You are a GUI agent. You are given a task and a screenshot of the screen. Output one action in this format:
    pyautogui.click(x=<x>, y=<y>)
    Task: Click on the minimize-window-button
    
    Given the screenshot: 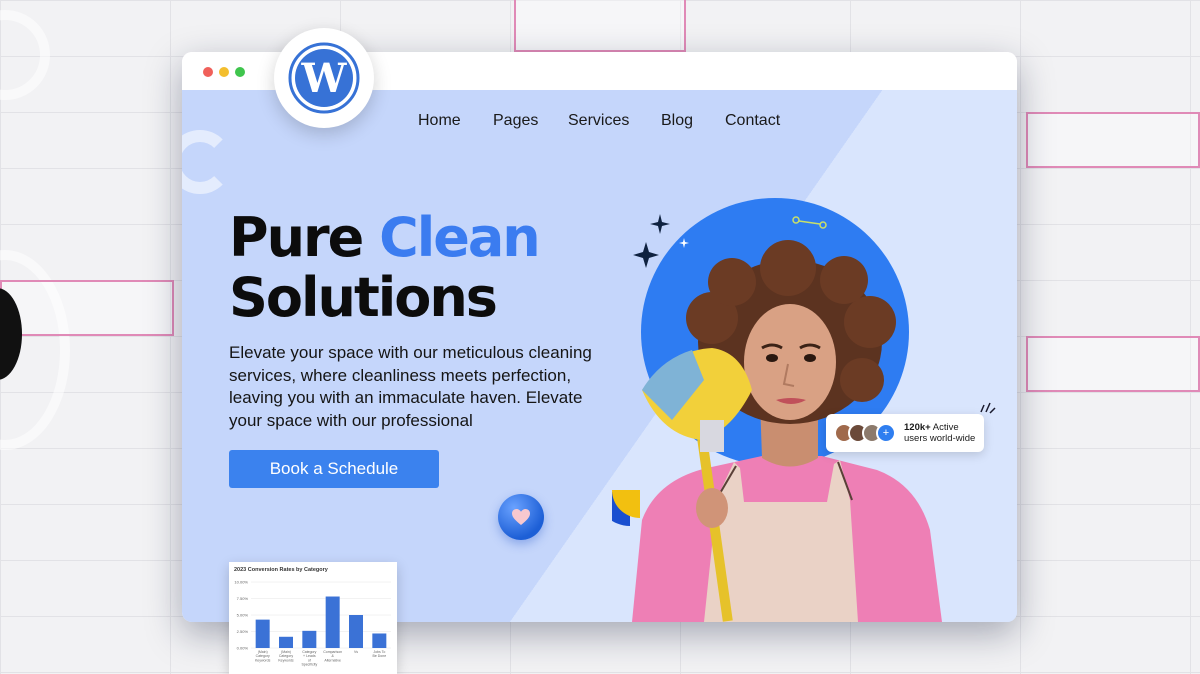 What is the action you would take?
    pyautogui.click(x=224, y=72)
    